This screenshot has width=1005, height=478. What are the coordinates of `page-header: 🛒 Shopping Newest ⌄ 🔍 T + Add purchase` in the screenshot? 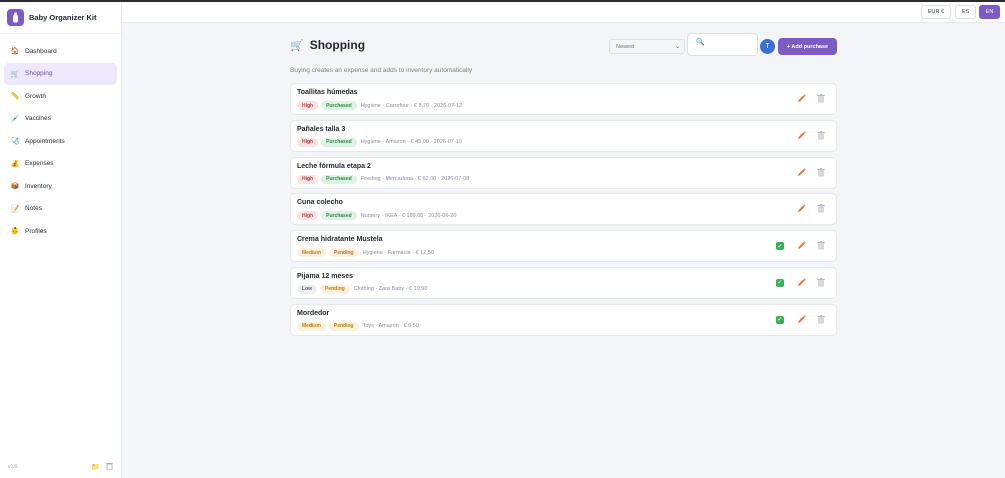 It's located at (563, 45).